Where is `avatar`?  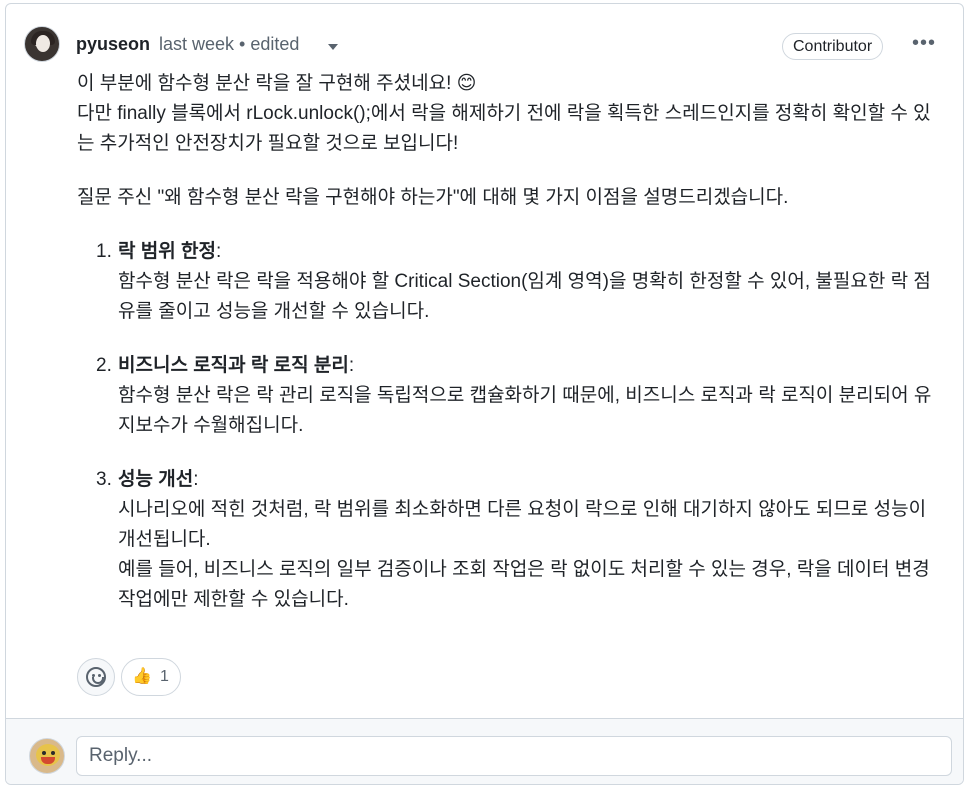
avatar is located at coordinates (42, 44).